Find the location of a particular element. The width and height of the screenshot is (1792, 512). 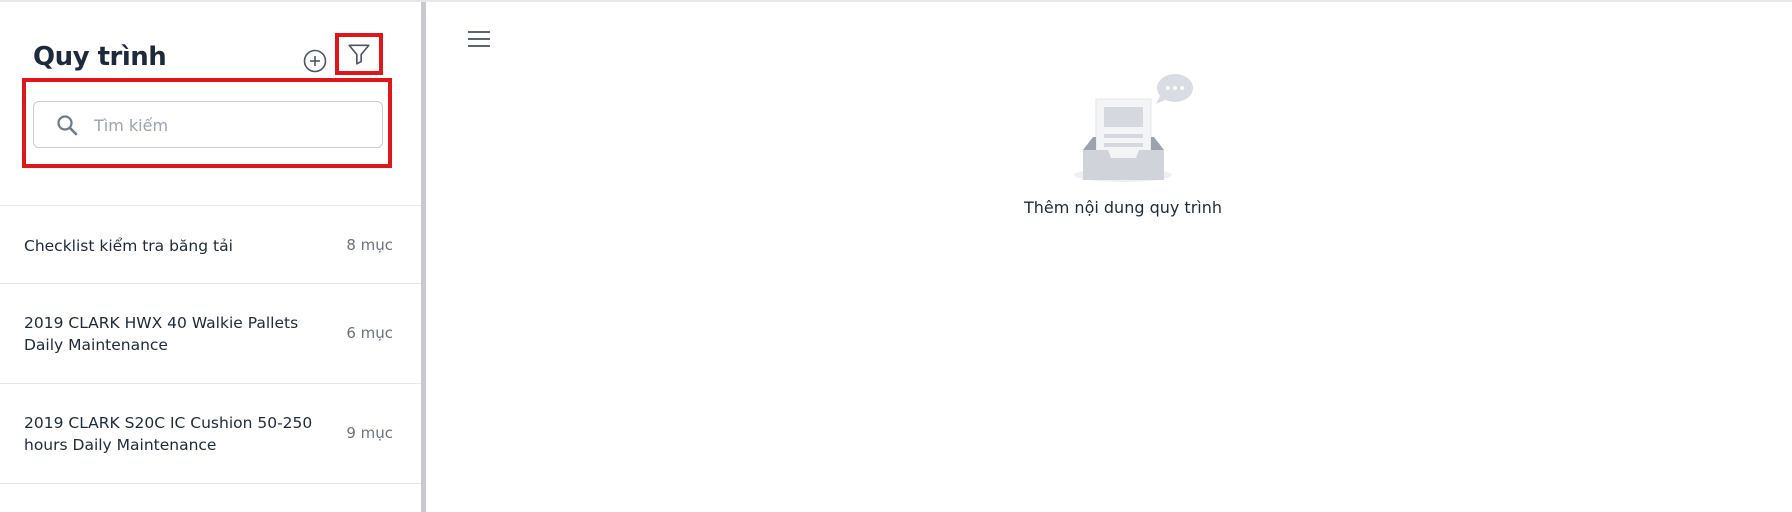

add-process-button is located at coordinates (315, 61).